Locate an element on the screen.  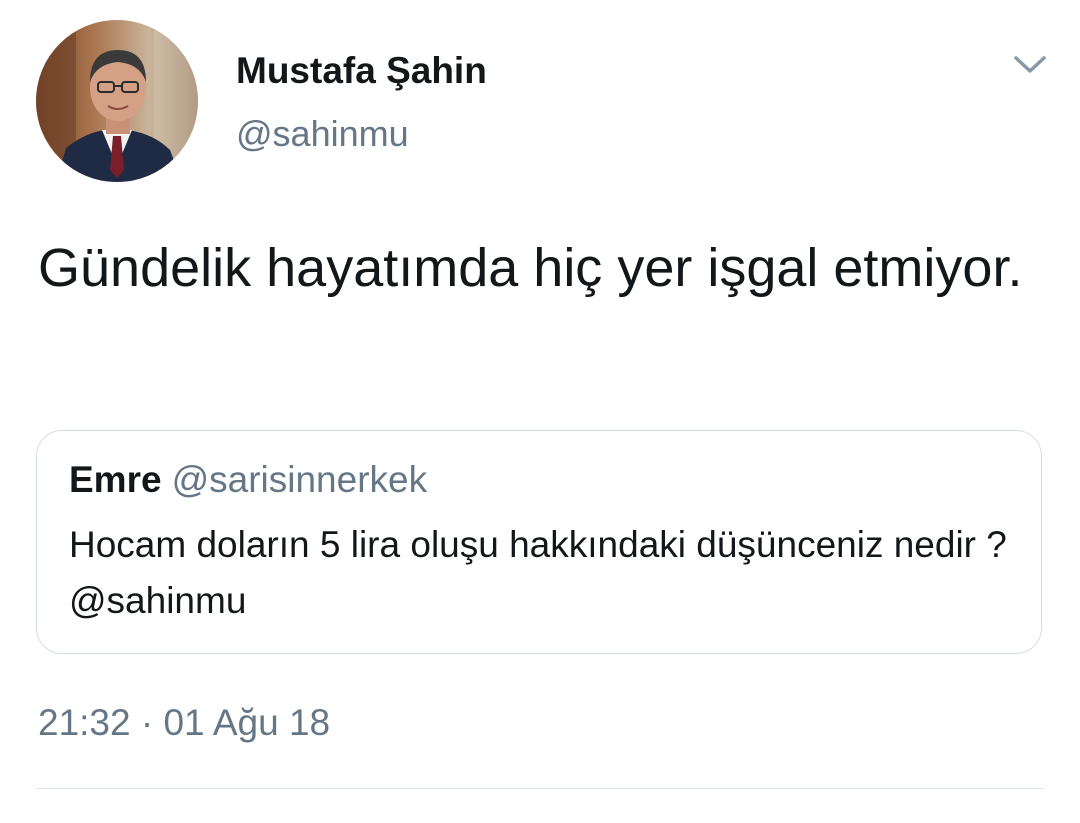
chevron-down-icon is located at coordinates (1030, 64).